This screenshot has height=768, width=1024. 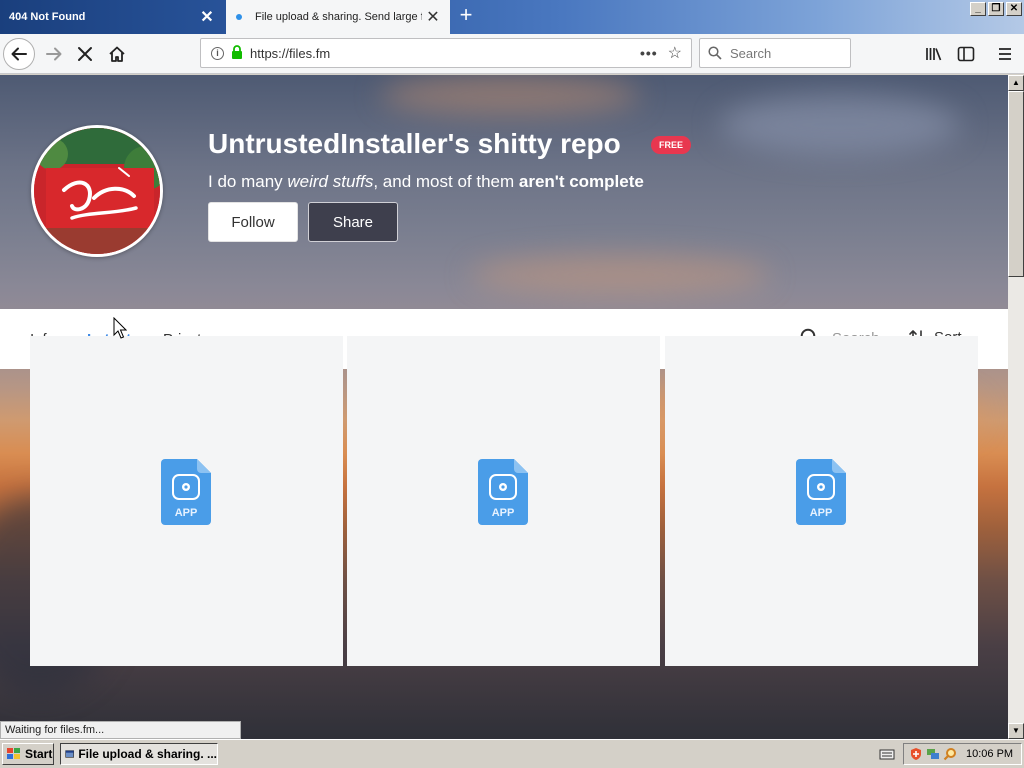 I want to click on clock: 10:06 PM, so click(x=989, y=754).